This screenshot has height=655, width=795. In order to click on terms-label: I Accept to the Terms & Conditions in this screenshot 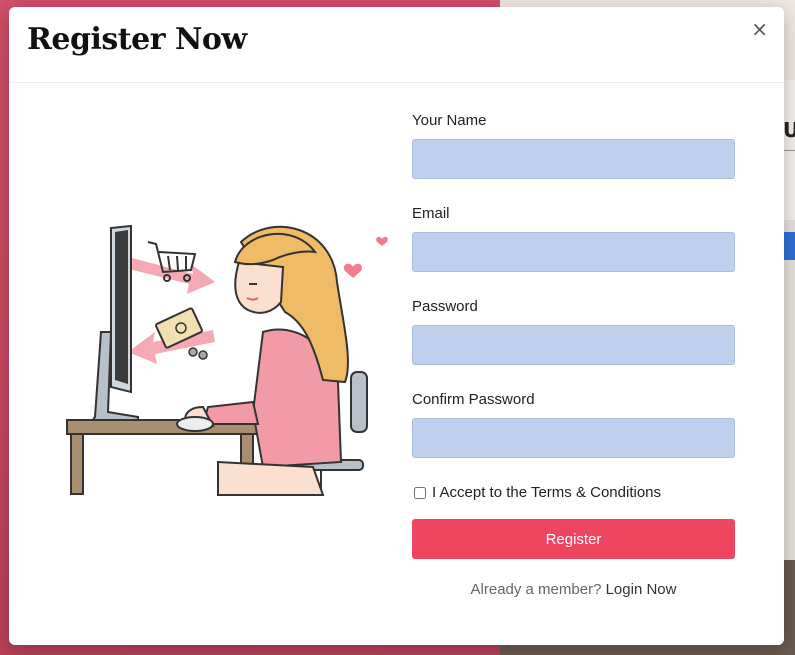, I will do `click(547, 492)`.